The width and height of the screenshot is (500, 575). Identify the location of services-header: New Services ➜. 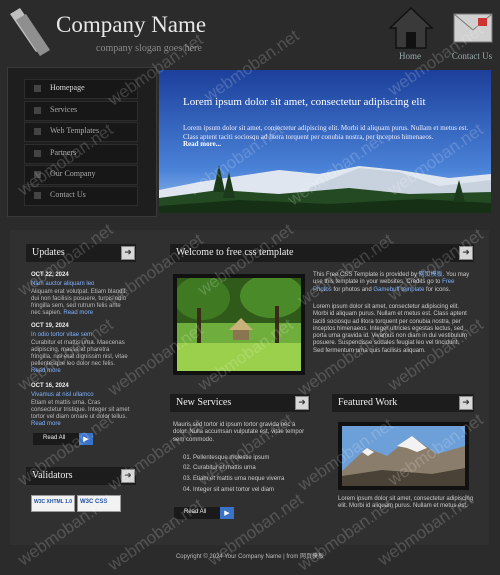
(240, 403).